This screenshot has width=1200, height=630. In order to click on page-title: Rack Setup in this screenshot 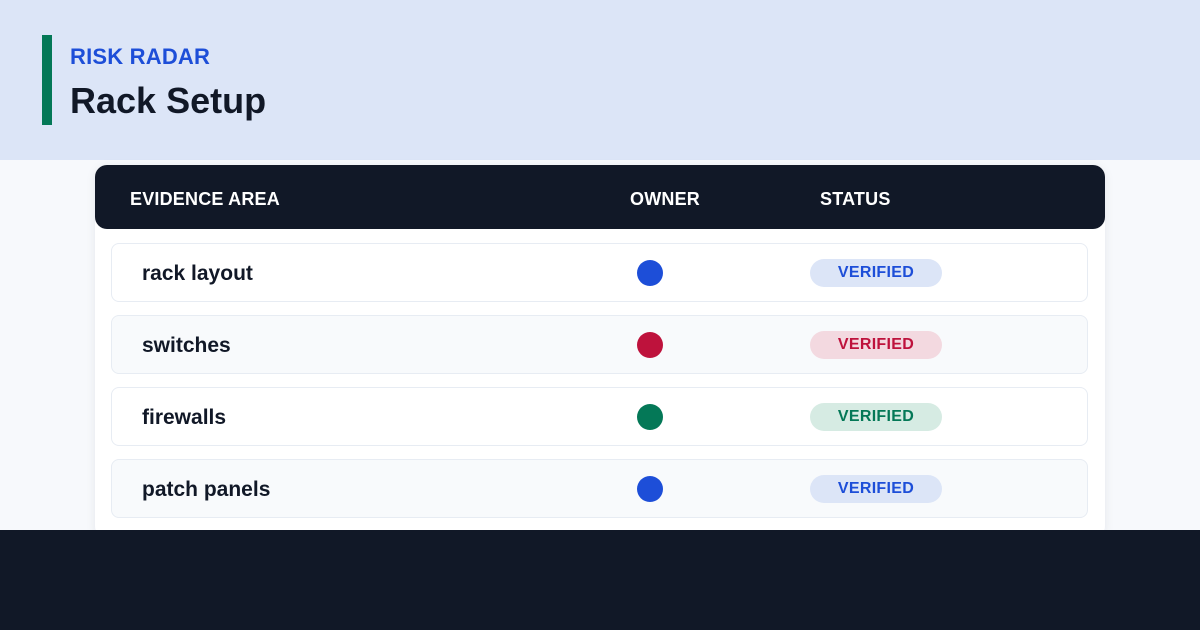, I will do `click(168, 100)`.